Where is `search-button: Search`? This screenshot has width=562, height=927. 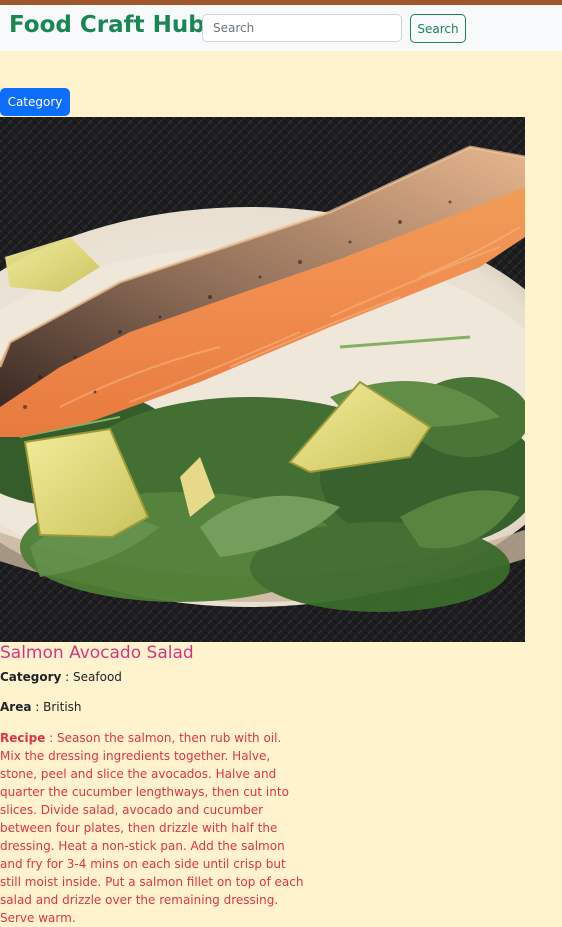 search-button: Search is located at coordinates (438, 28).